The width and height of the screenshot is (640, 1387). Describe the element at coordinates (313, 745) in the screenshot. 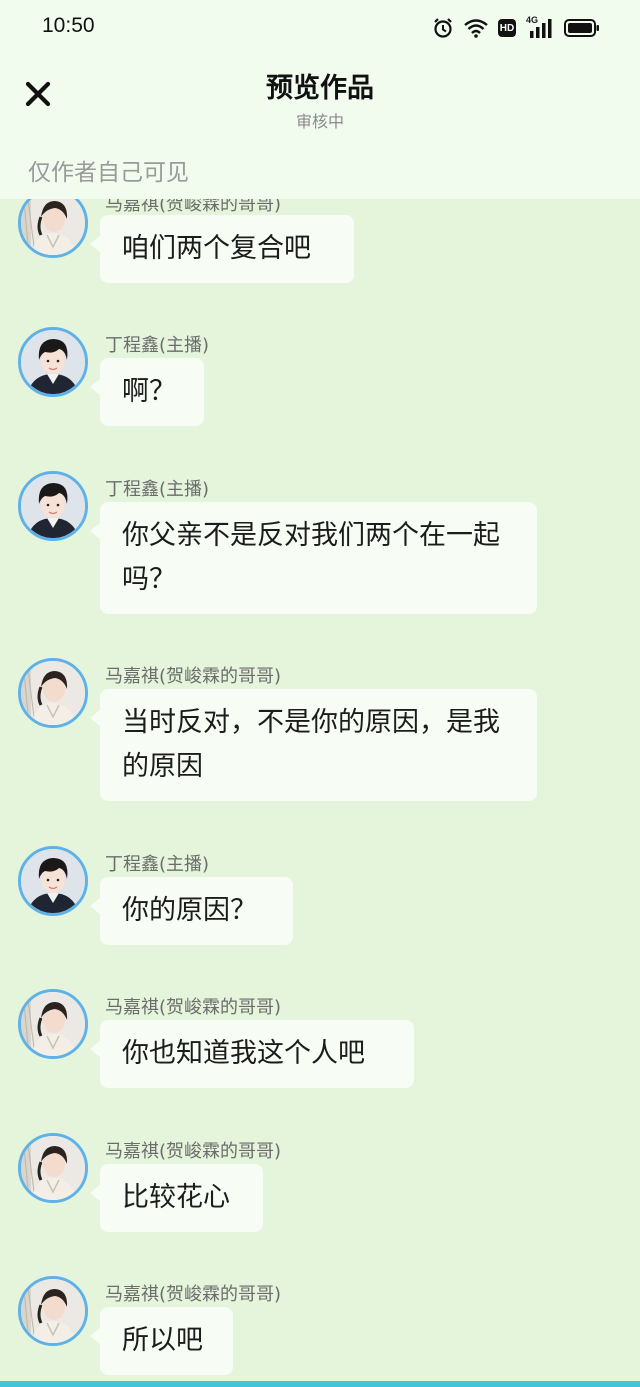

I see `message-bubble: 当时反对，不是你的原因，是我的原因` at that location.